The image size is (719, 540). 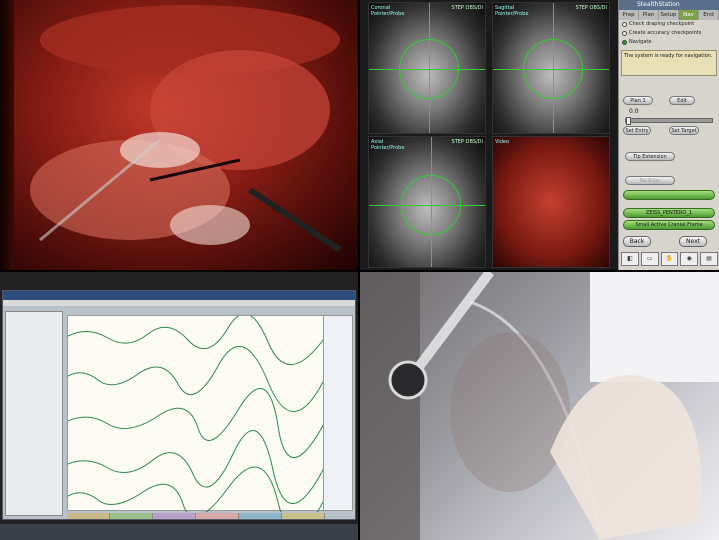 What do you see at coordinates (709, 259) in the screenshot?
I see `print-icon: ▤` at bounding box center [709, 259].